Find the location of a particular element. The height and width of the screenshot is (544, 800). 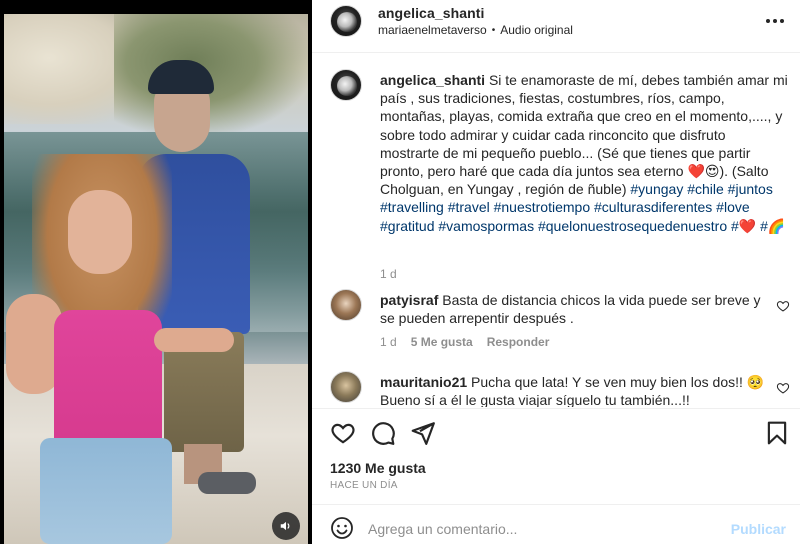

audio-label: Audio original is located at coordinates (536, 30).